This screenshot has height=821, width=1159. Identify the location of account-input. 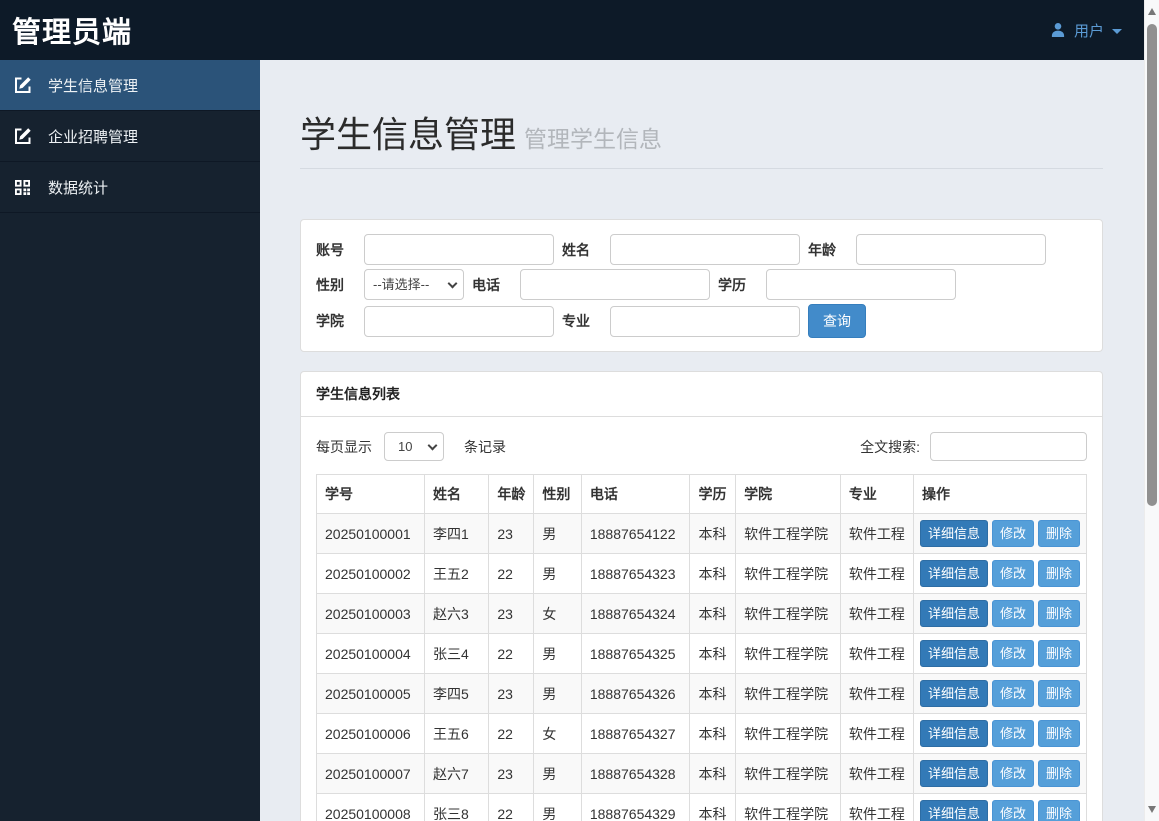
(459, 249).